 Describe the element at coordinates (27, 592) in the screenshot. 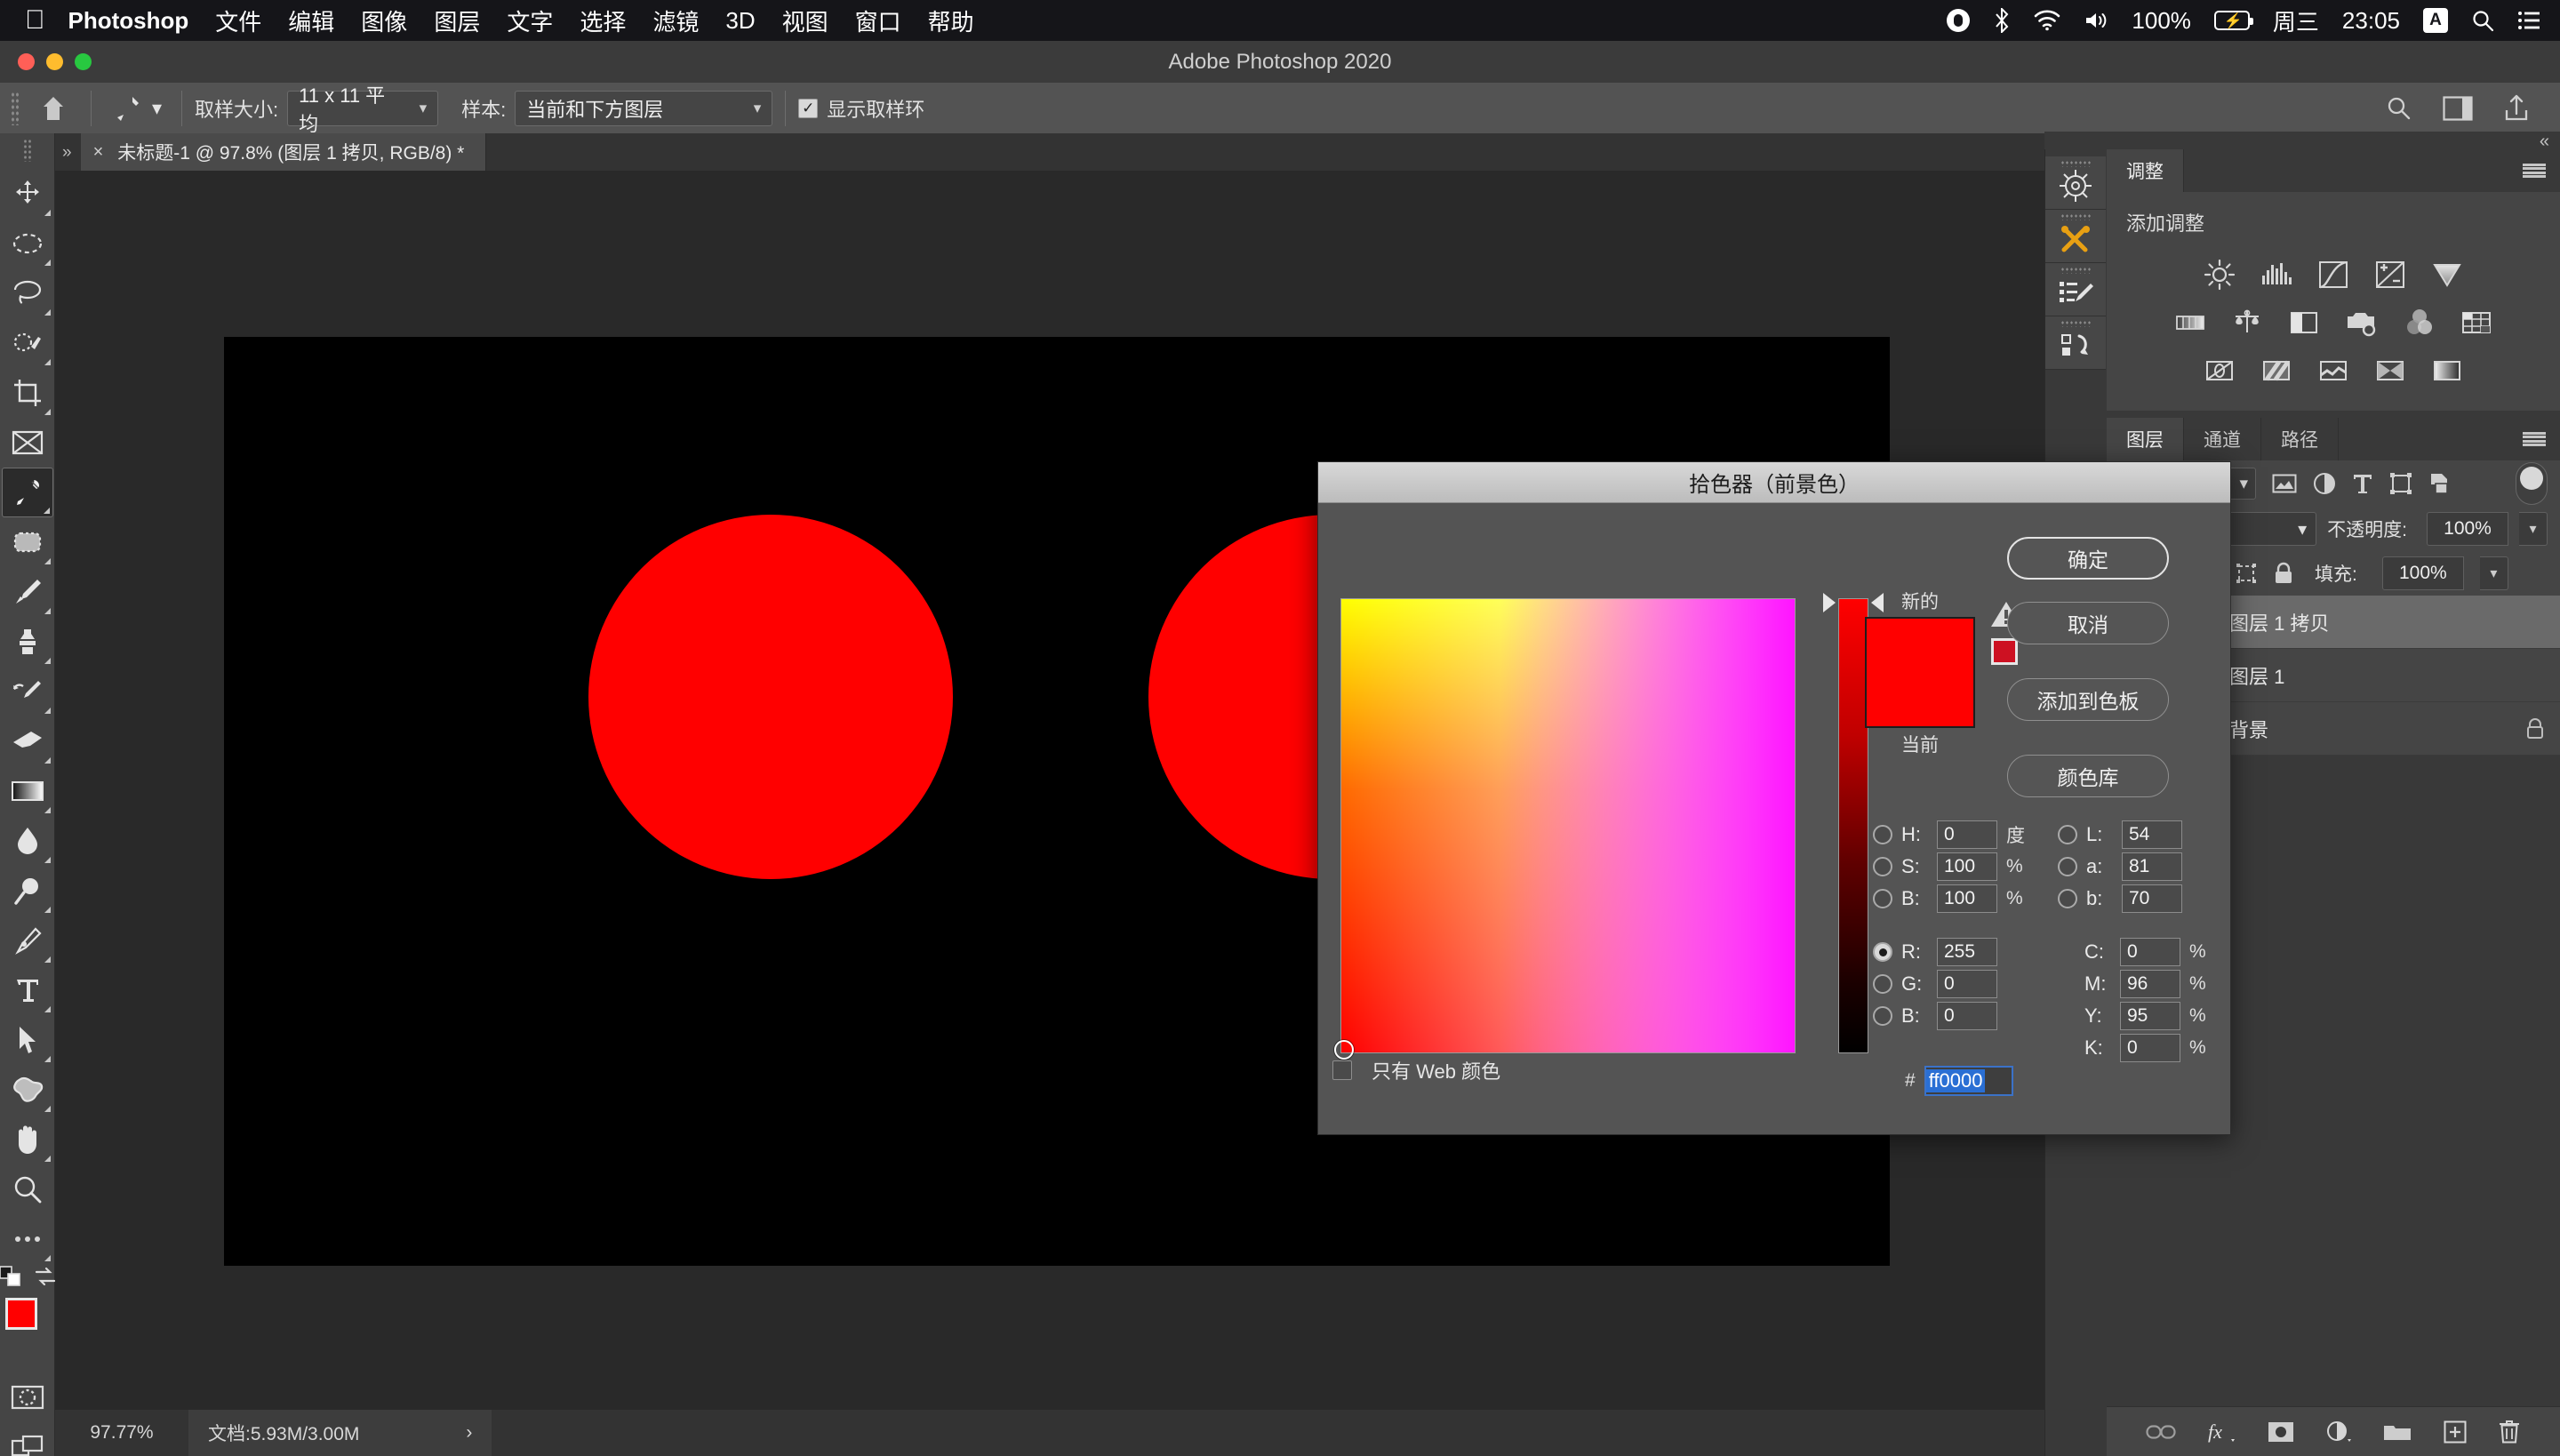

I see `brush-tool` at that location.